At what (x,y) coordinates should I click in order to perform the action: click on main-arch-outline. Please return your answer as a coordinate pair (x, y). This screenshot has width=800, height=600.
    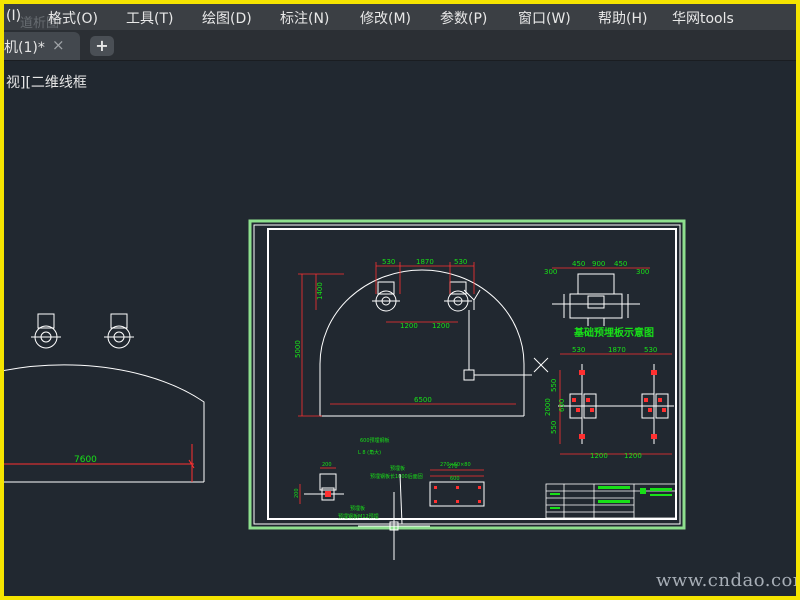
    Looking at the image, I should click on (422, 342).